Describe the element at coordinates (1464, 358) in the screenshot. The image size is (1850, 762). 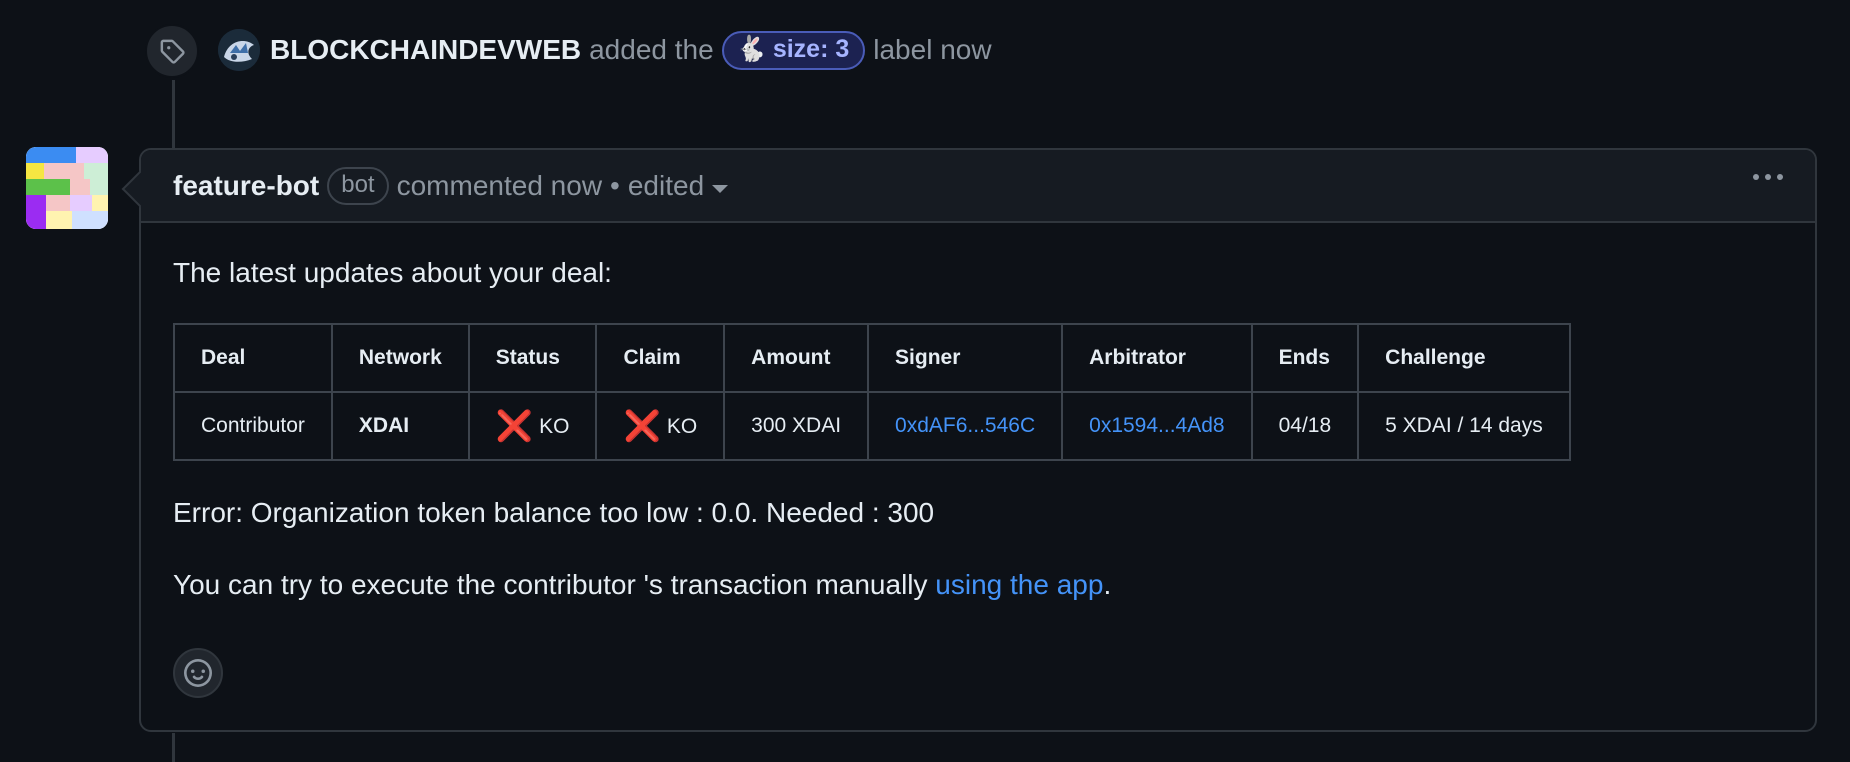
I see `header-challenge: Challenge` at that location.